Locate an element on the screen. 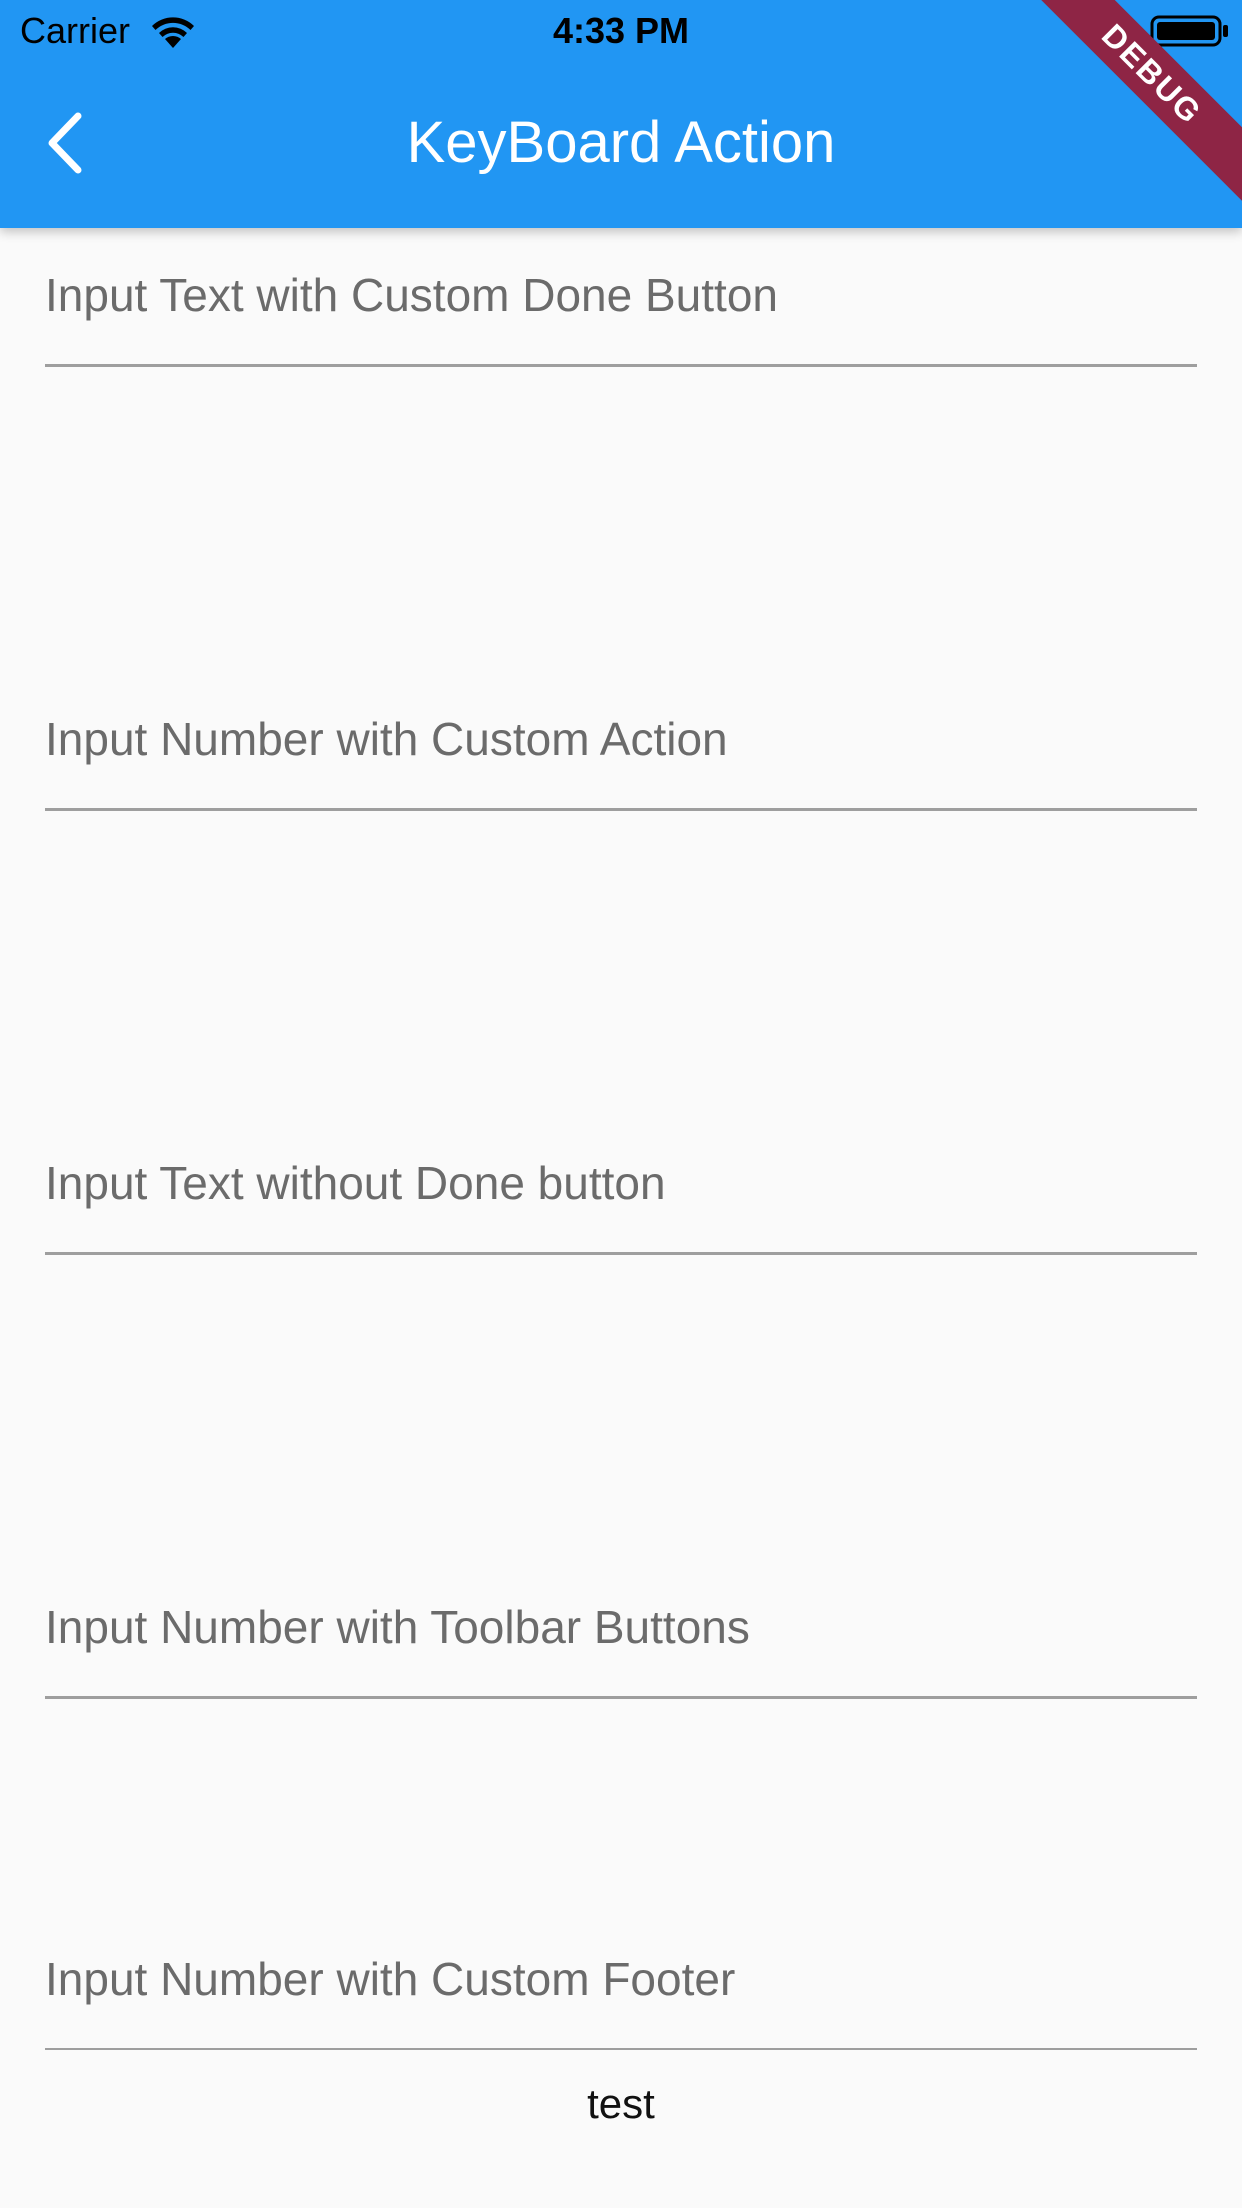 This screenshot has height=2208, width=1242. number-field-toolbar-buttons: Input Number with Toolbar Buttons is located at coordinates (621, 1623).